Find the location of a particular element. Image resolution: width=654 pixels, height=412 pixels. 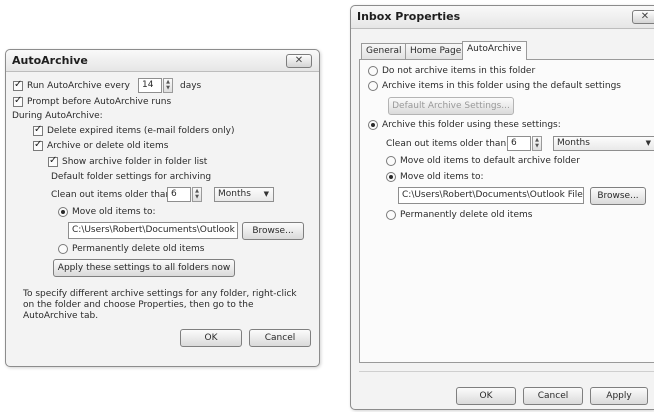

during-autoarchive-label: During AutoArchive: is located at coordinates (57, 116).